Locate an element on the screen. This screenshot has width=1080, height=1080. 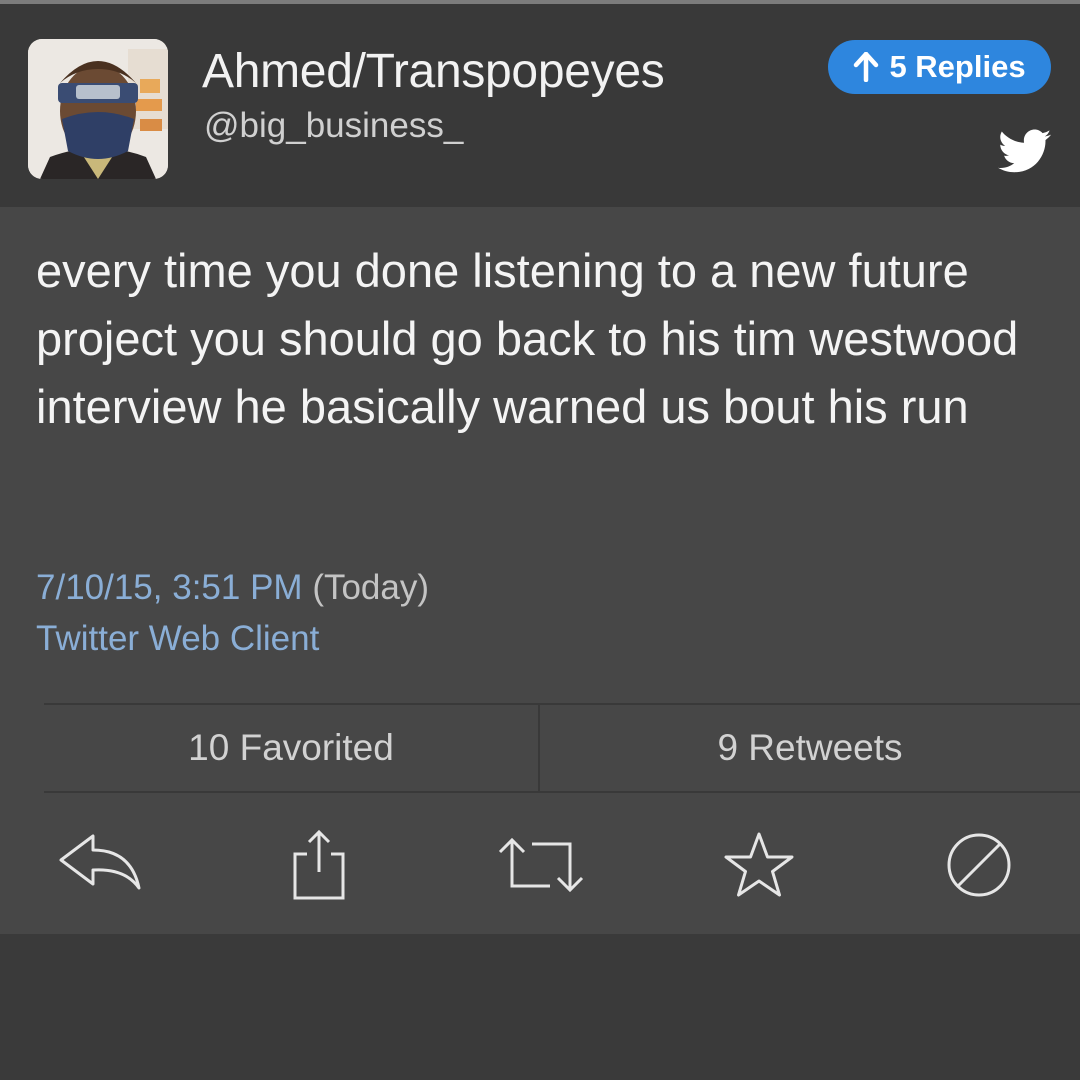
block-button is located at coordinates (979, 867).